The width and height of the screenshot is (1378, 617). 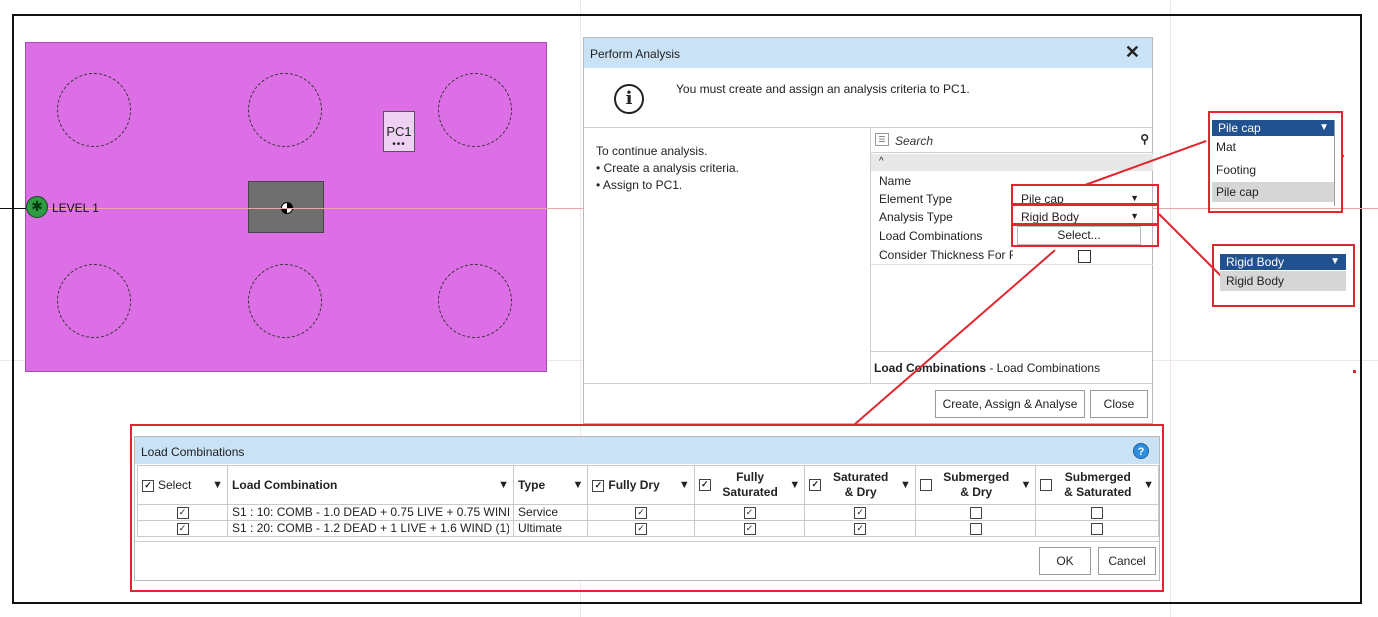 I want to click on header-label: & Saturated, so click(x=1098, y=492).